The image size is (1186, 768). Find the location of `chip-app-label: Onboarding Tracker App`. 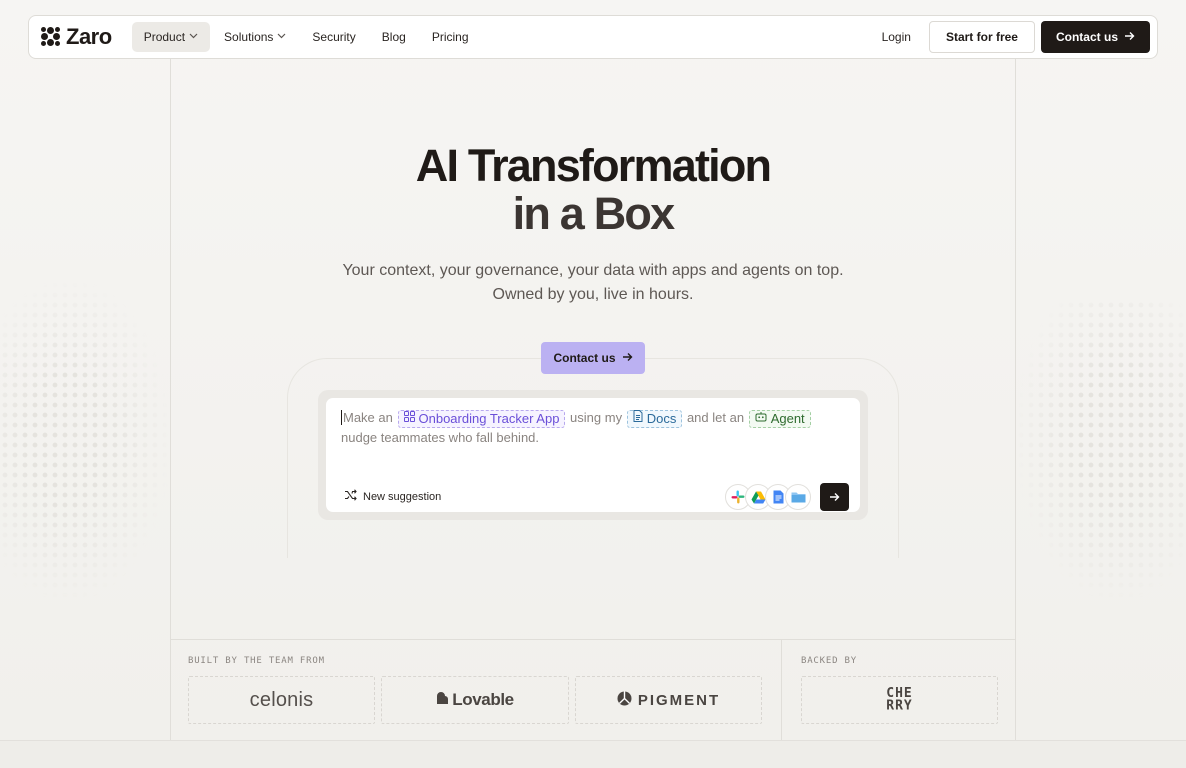

chip-app-label: Onboarding Tracker App is located at coordinates (489, 418).